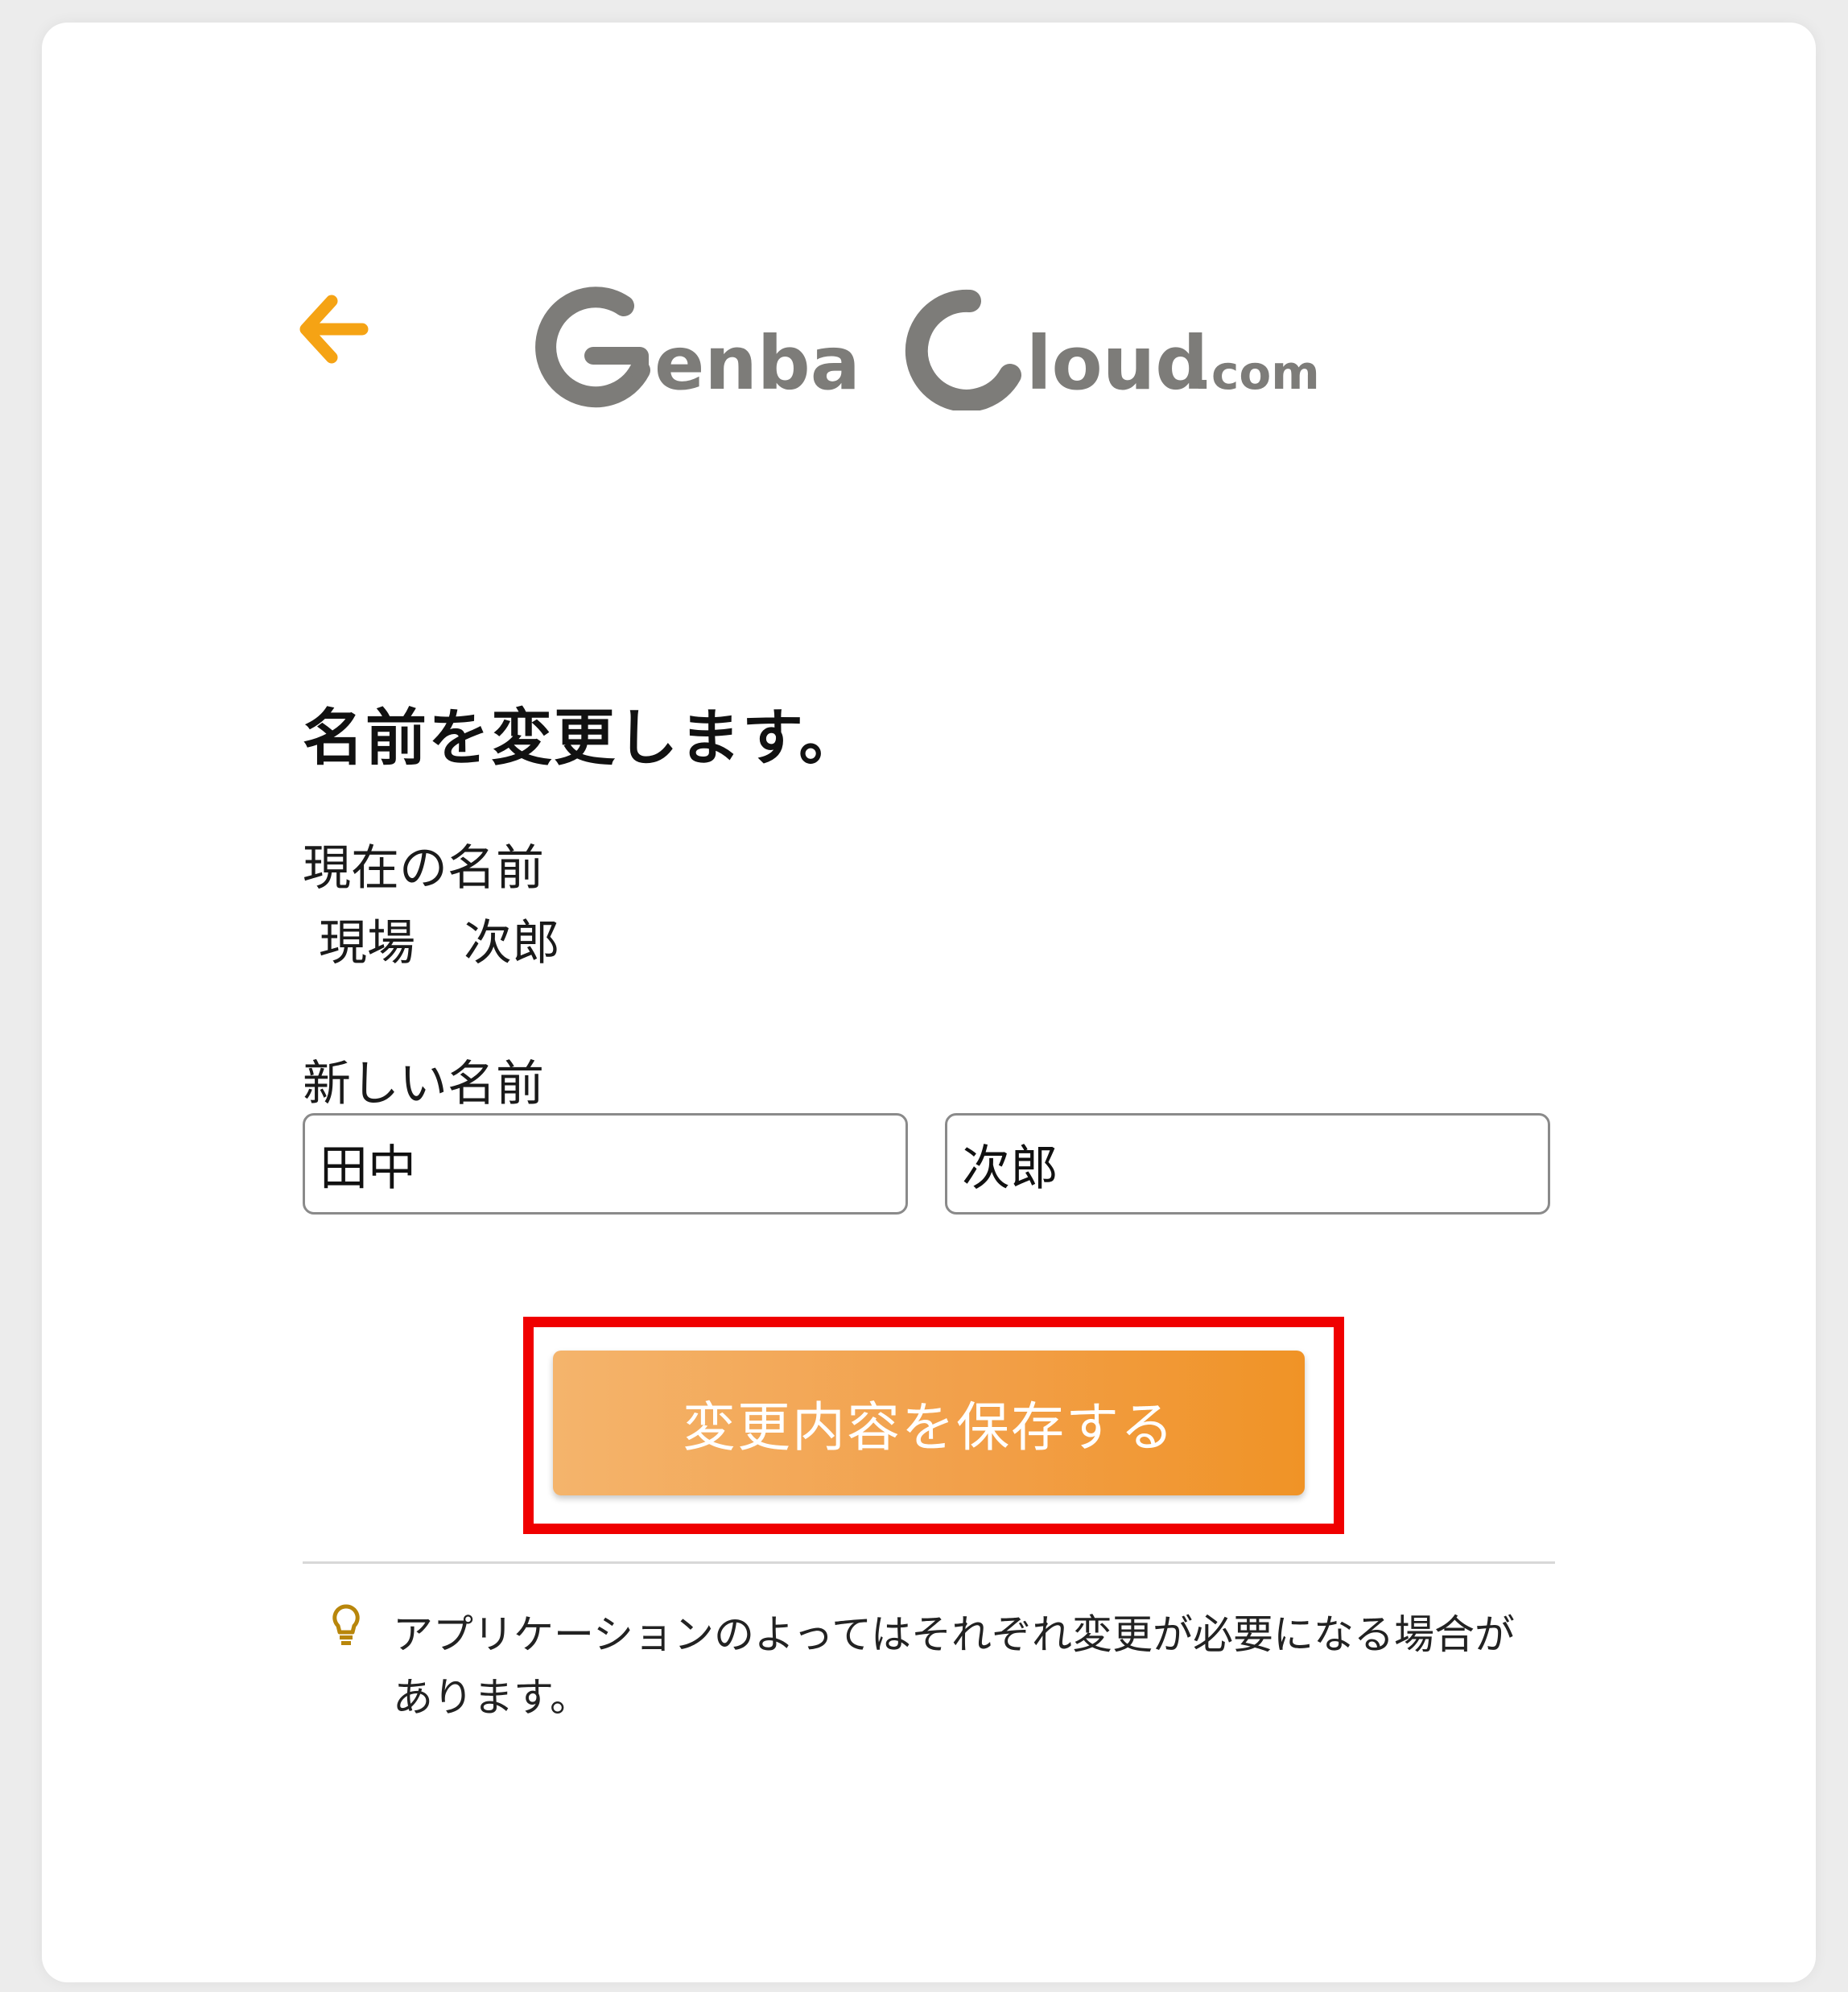 The height and width of the screenshot is (1992, 1848). Describe the element at coordinates (423, 868) in the screenshot. I see `current-name-label: 現在の名前` at that location.